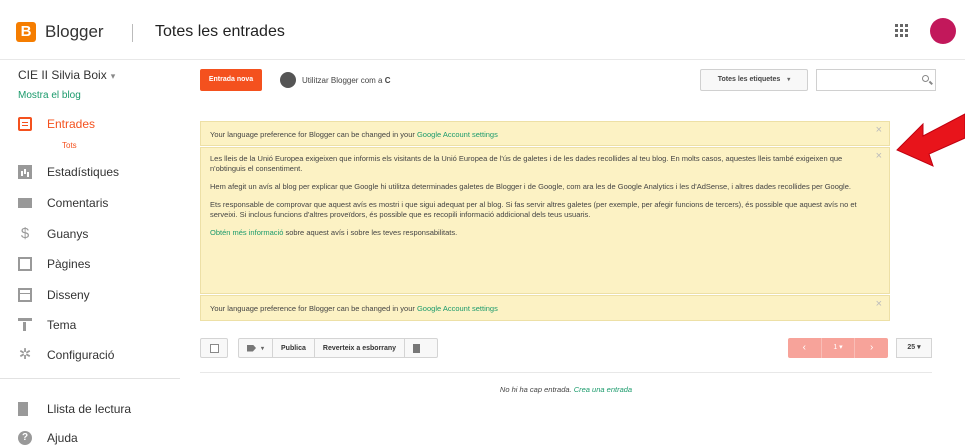  I want to click on layout-icon, so click(25, 295).